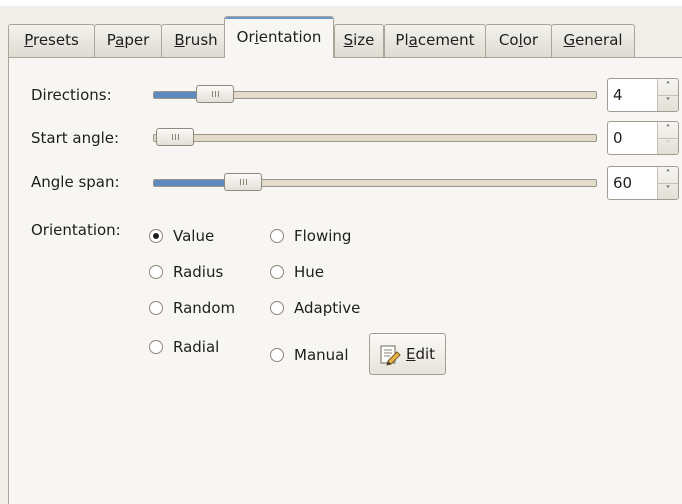 This screenshot has width=682, height=504. What do you see at coordinates (668, 175) in the screenshot?
I see `angle-span-increase-button: ˄` at bounding box center [668, 175].